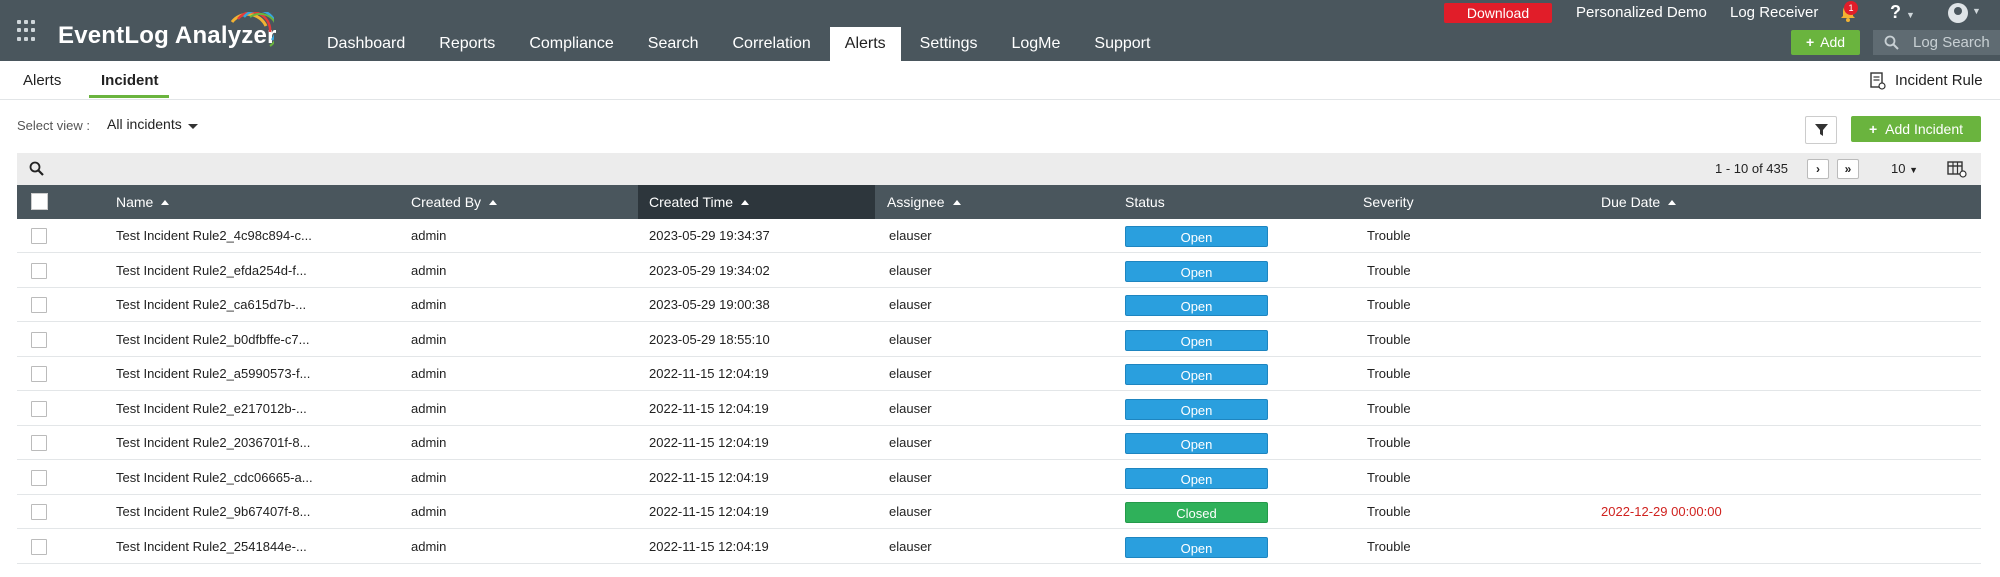  Describe the element at coordinates (144, 124) in the screenshot. I see `view-select: All incidents` at that location.